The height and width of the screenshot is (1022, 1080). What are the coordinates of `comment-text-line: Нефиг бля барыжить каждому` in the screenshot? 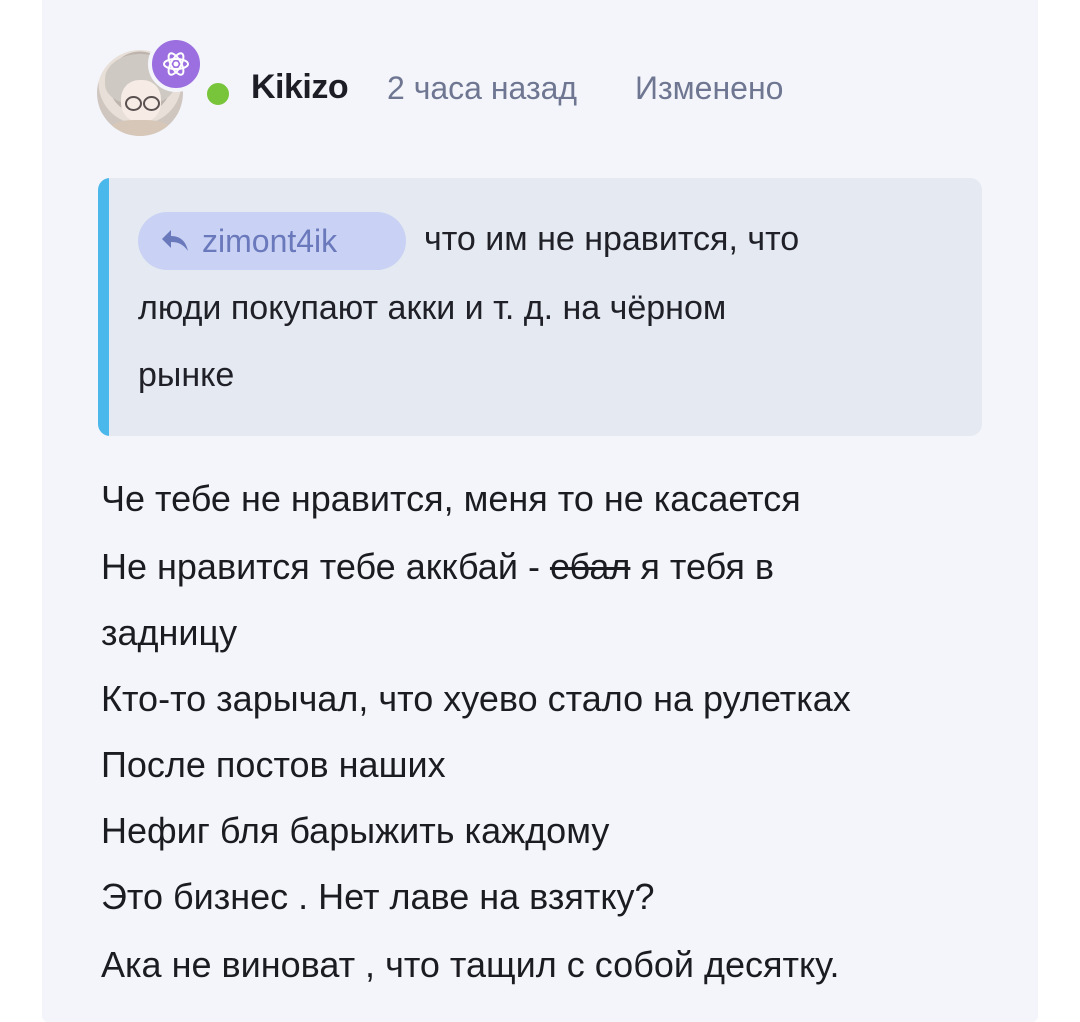 It's located at (355, 830).